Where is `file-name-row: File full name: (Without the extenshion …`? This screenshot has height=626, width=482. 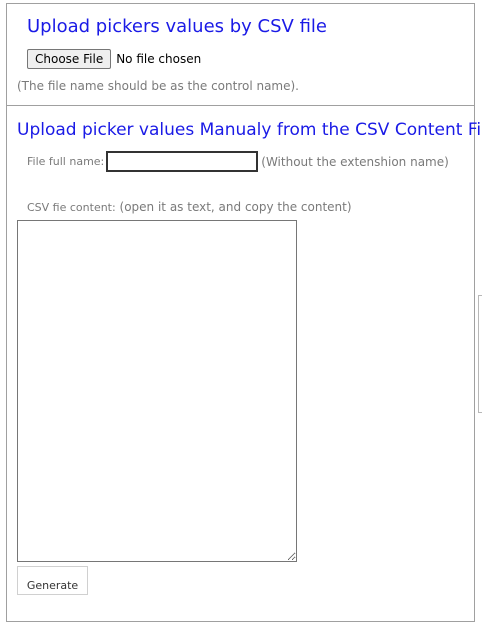 file-name-row: File full name: (Without the extenshion … is located at coordinates (238, 161).